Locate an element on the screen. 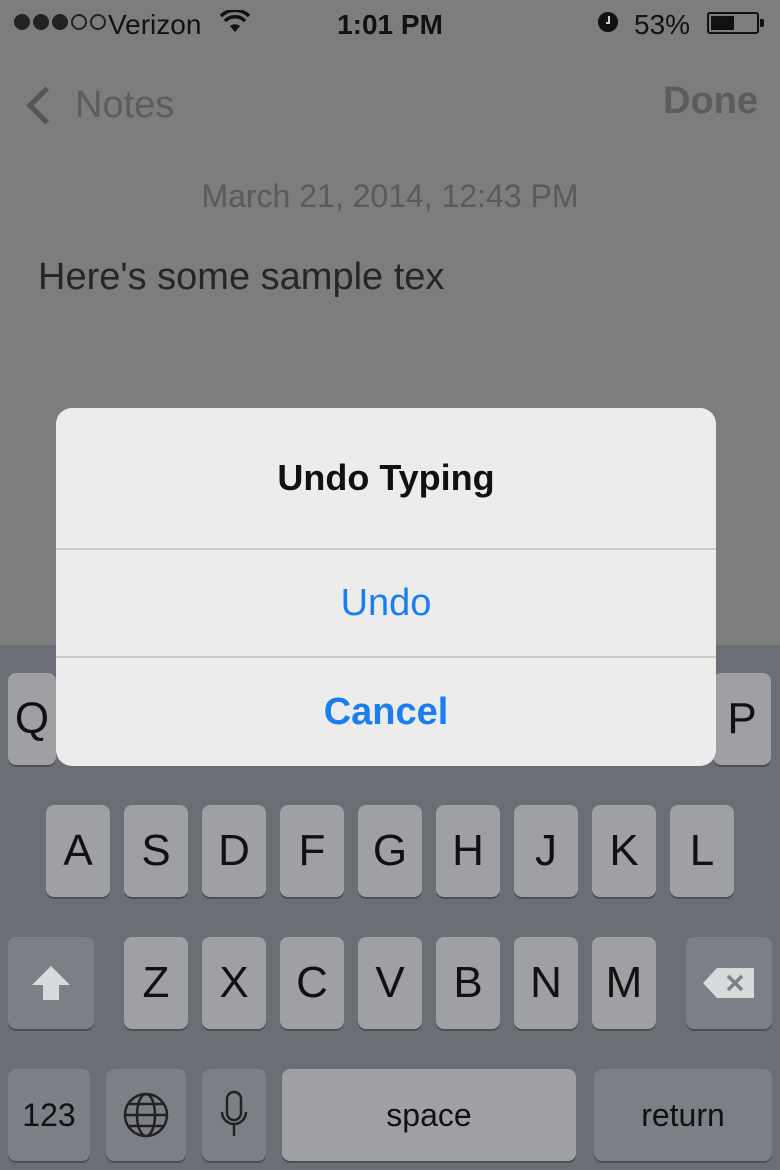 The image size is (780, 1170). cancel-button: Cancel is located at coordinates (386, 712).